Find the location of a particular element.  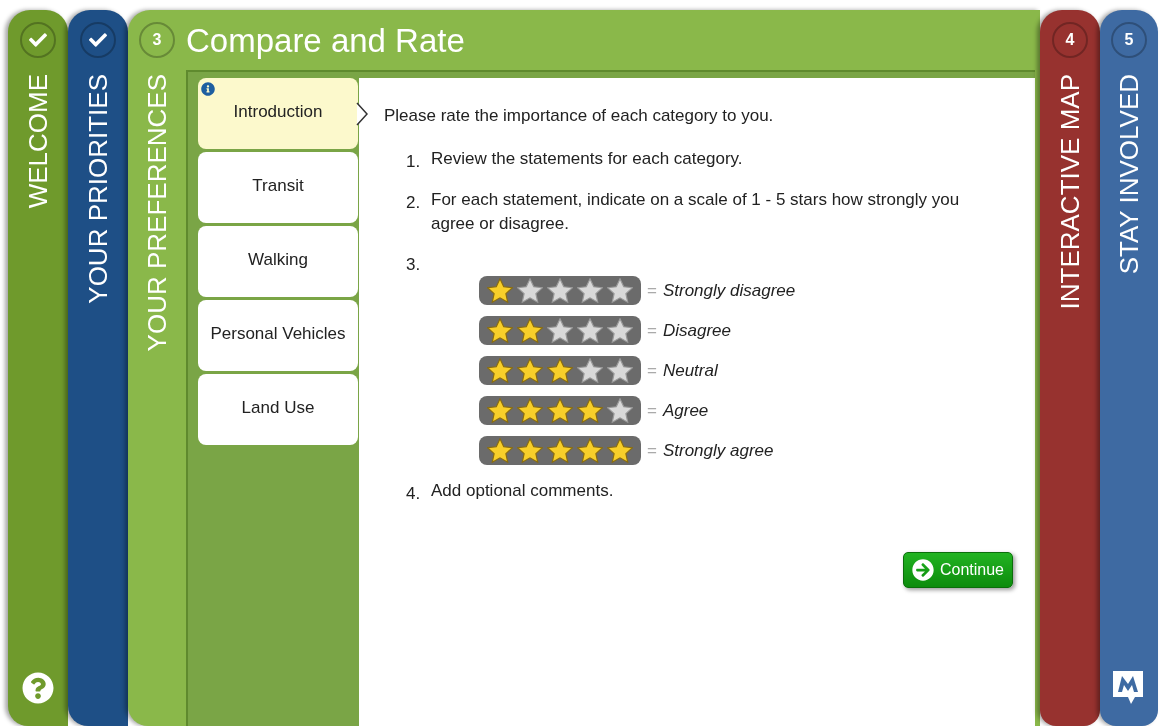

list-number: 1. is located at coordinates (414, 161).